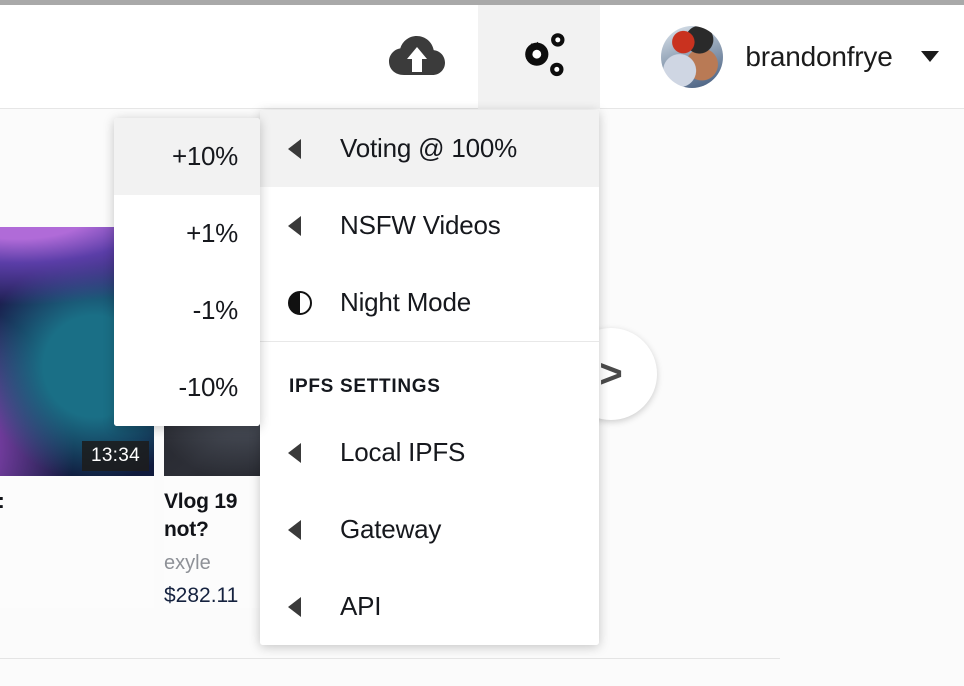 The width and height of the screenshot is (964, 686). Describe the element at coordinates (187, 310) in the screenshot. I see `submenu-item-minus-1: -1%` at that location.